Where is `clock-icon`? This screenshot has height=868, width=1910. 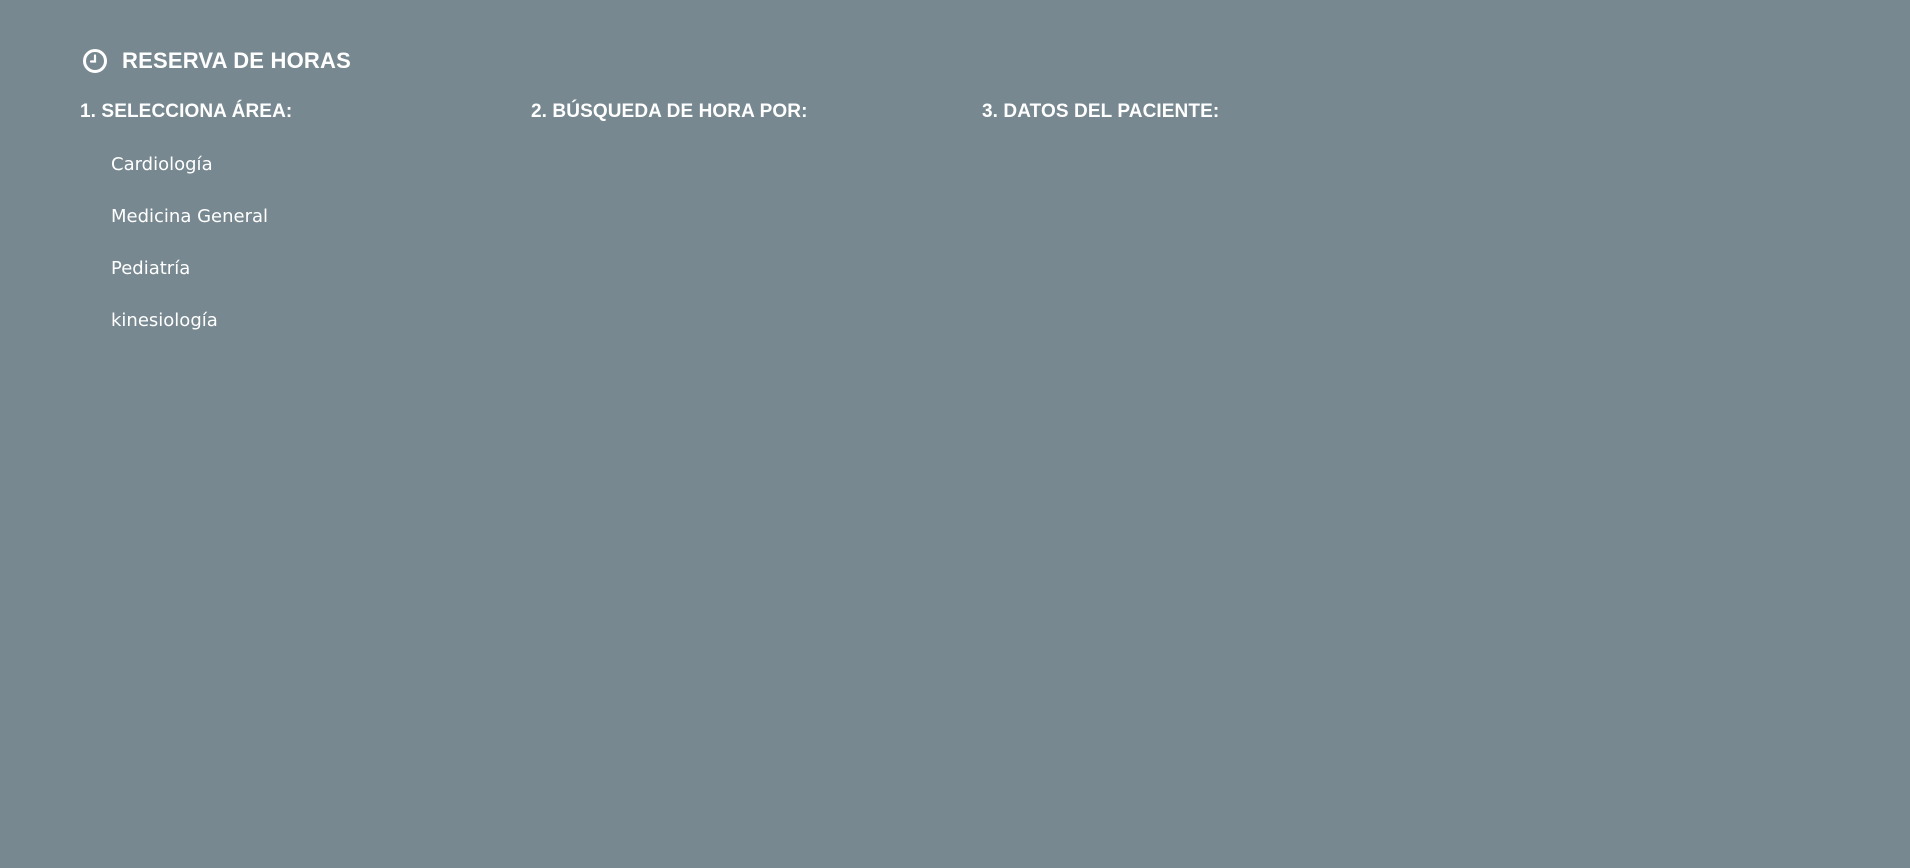
clock-icon is located at coordinates (95, 61).